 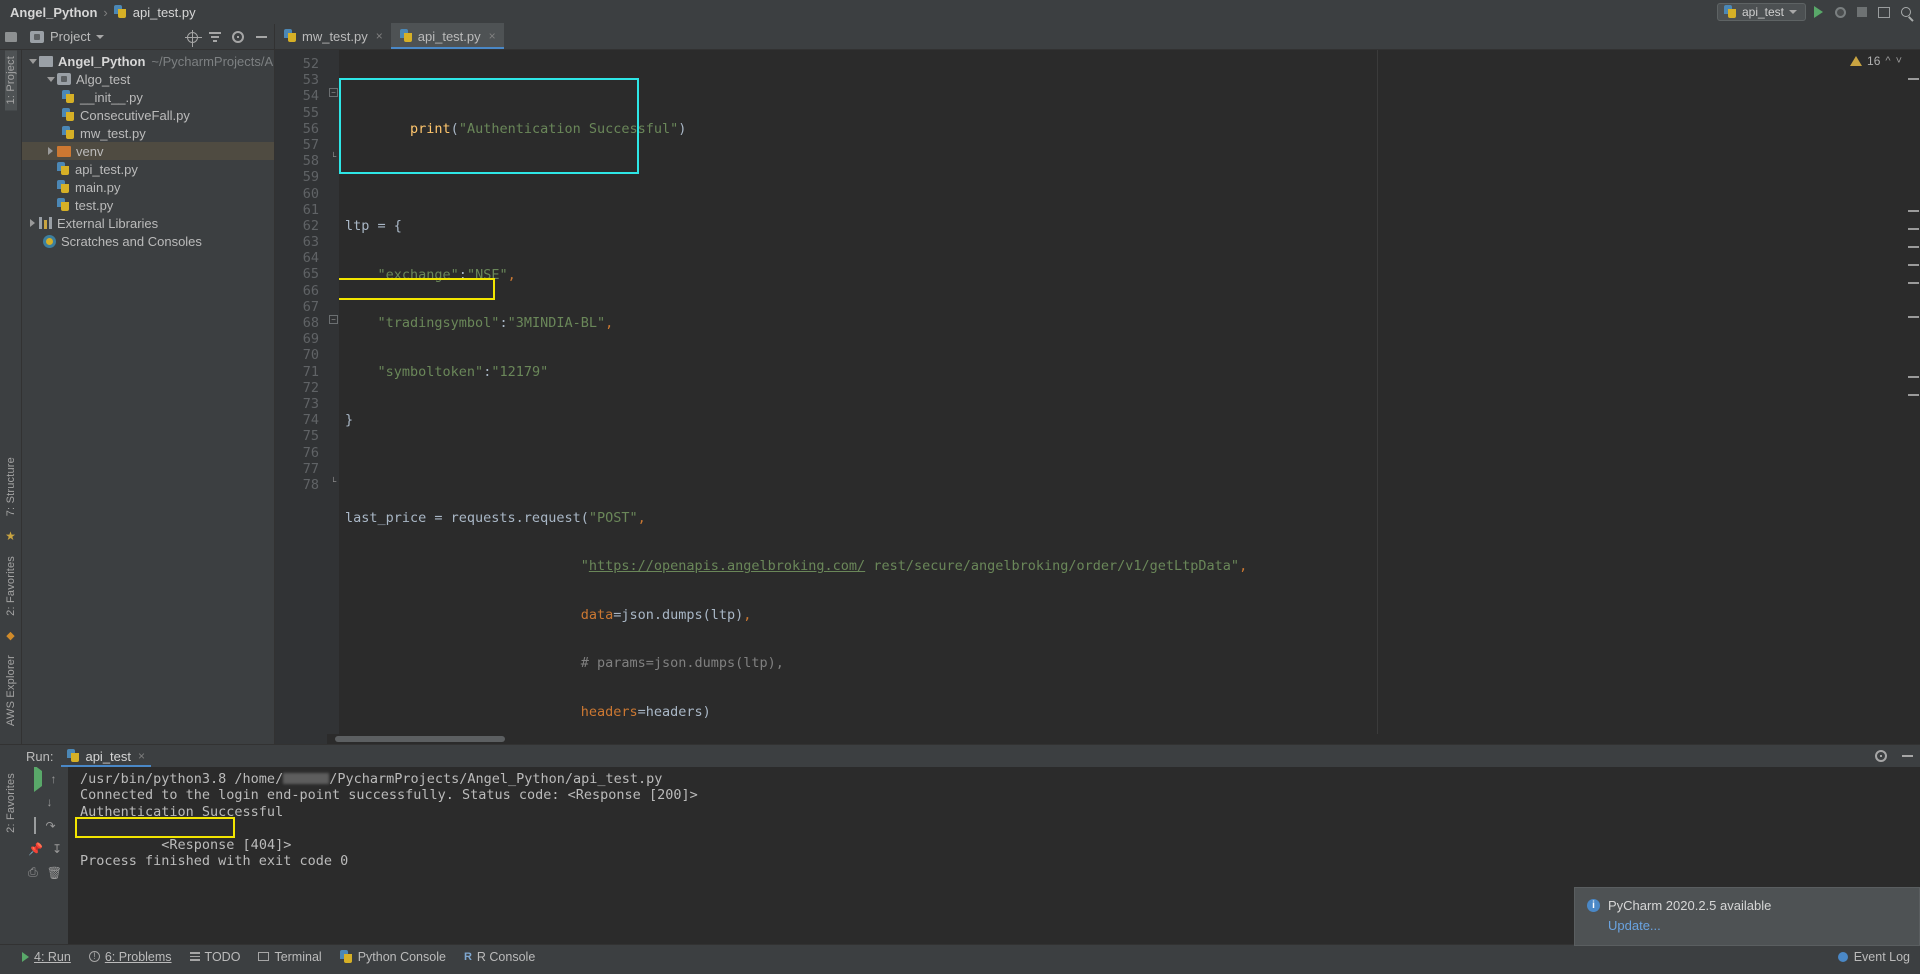 What do you see at coordinates (310, 161) in the screenshot?
I see `line-number: 58` at bounding box center [310, 161].